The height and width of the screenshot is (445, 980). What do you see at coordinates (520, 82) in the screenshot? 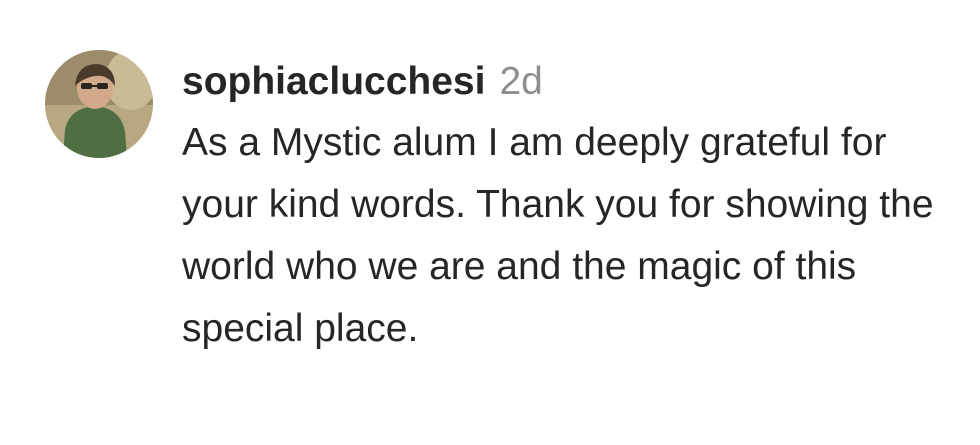
I see `comment-timestamp: 2d` at bounding box center [520, 82].